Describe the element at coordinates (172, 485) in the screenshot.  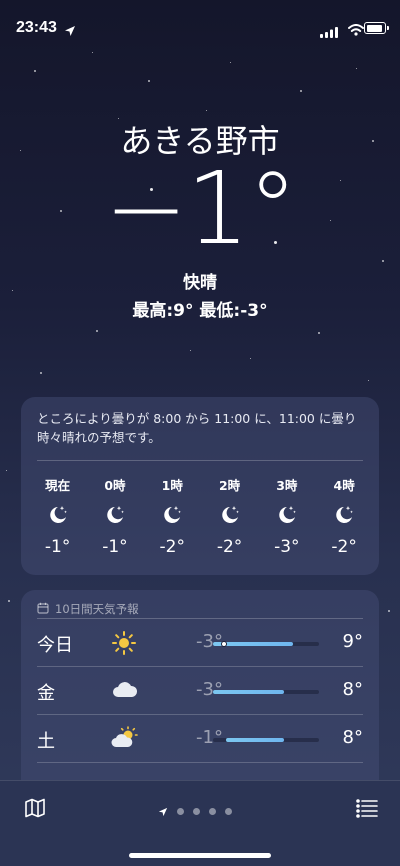
I see `hour-label: 1時` at that location.